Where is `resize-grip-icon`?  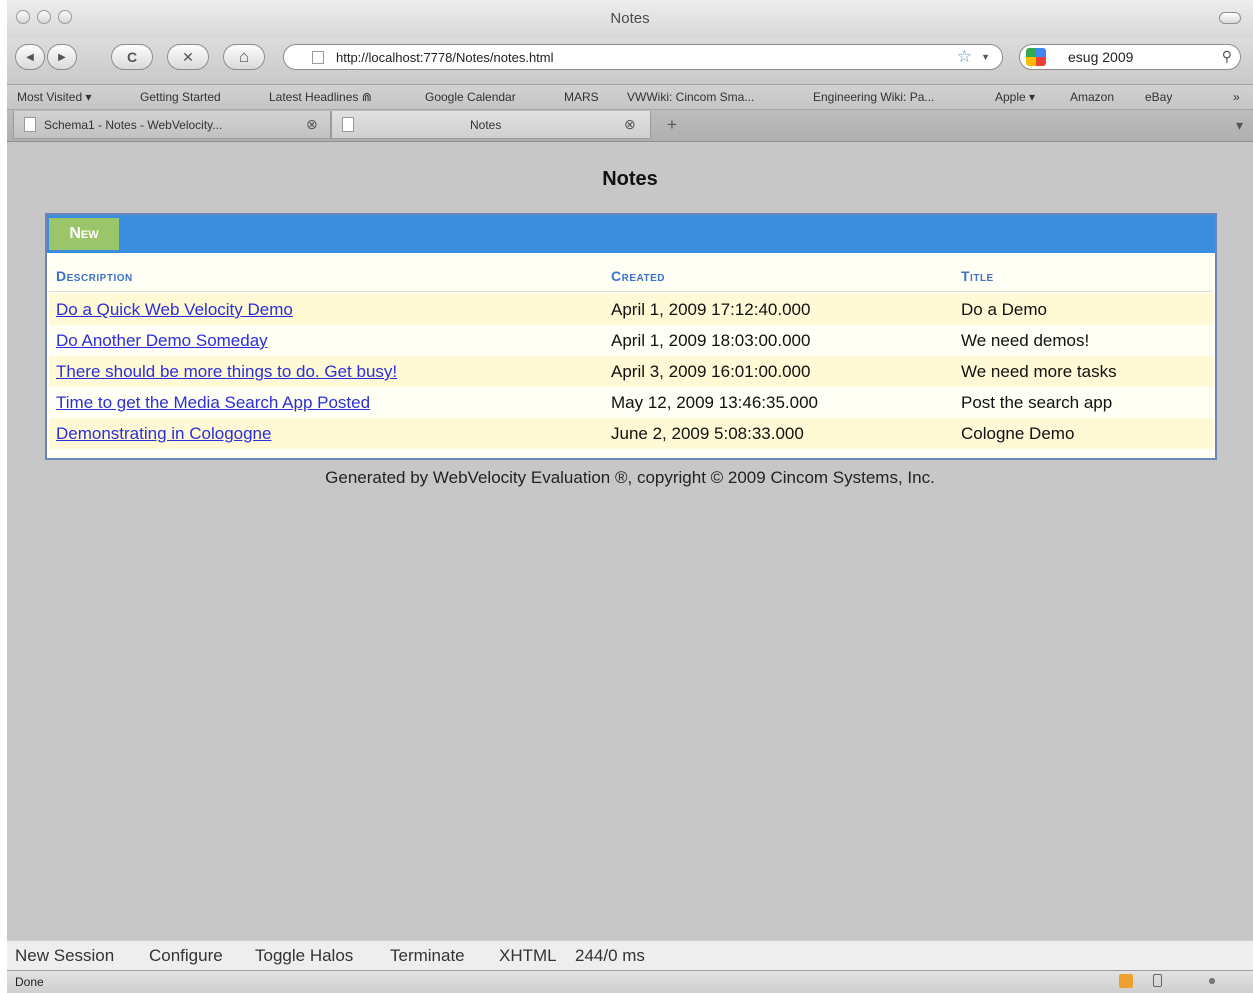 resize-grip-icon is located at coordinates (1212, 981).